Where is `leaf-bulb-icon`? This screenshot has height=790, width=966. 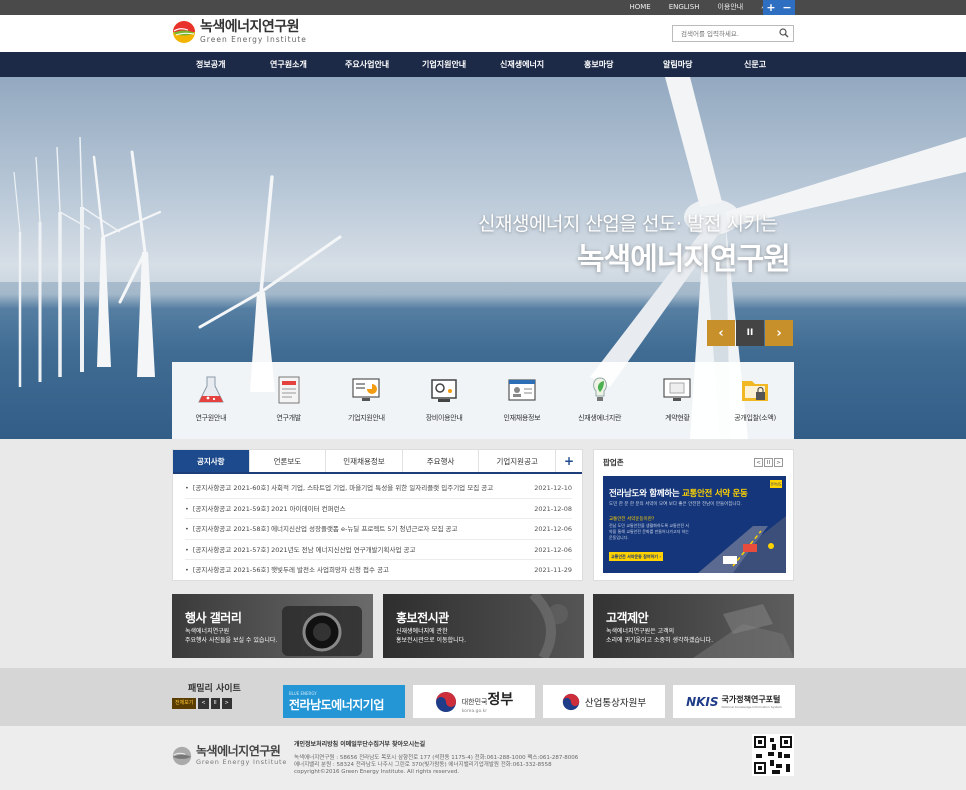 leaf-bulb-icon is located at coordinates (599, 389).